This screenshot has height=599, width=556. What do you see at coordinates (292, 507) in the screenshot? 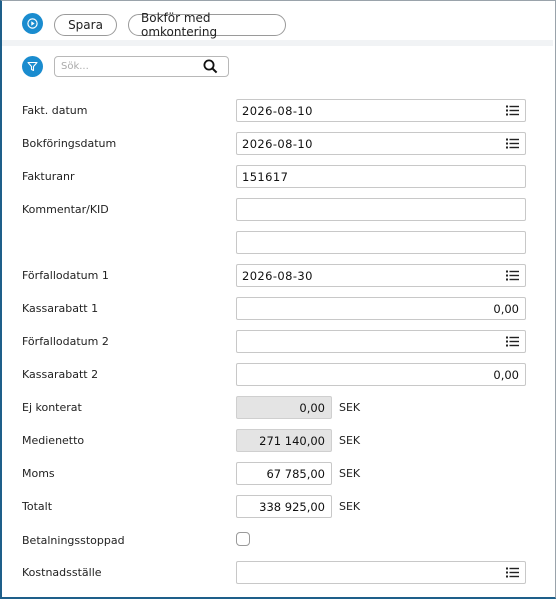
I see `total-value: 338 925,00` at bounding box center [292, 507].